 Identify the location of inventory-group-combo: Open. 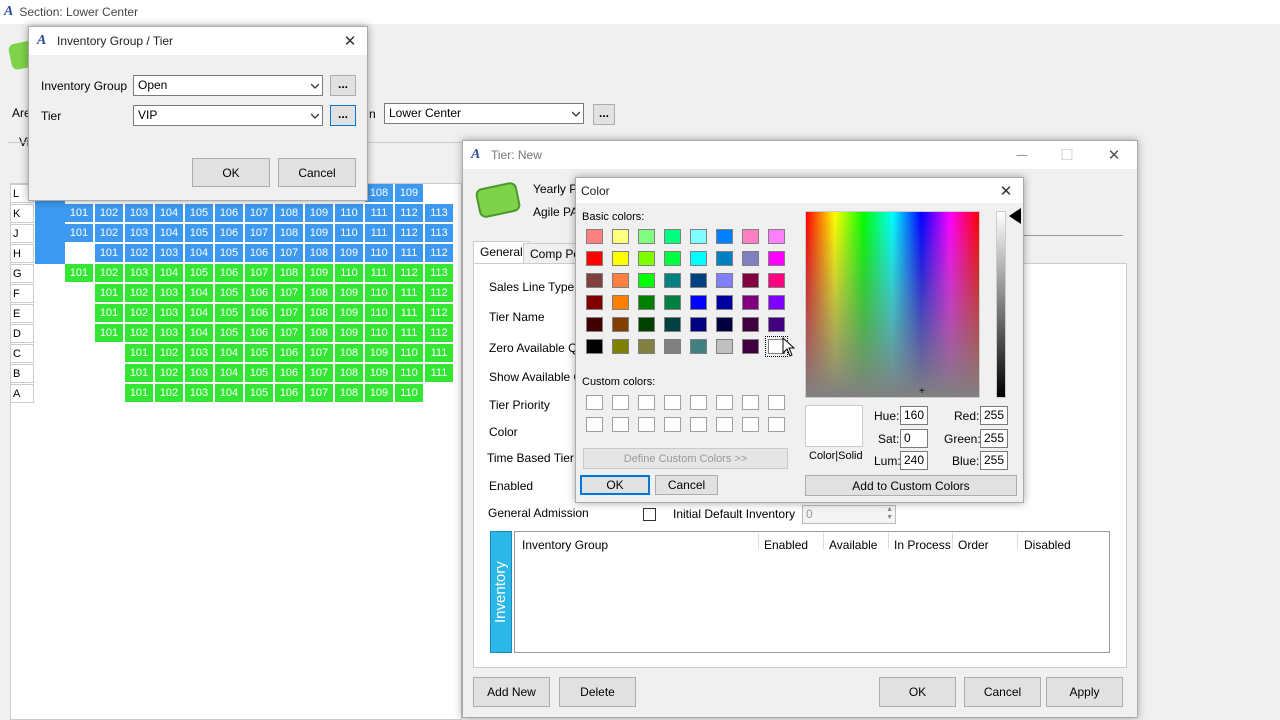
(228, 85).